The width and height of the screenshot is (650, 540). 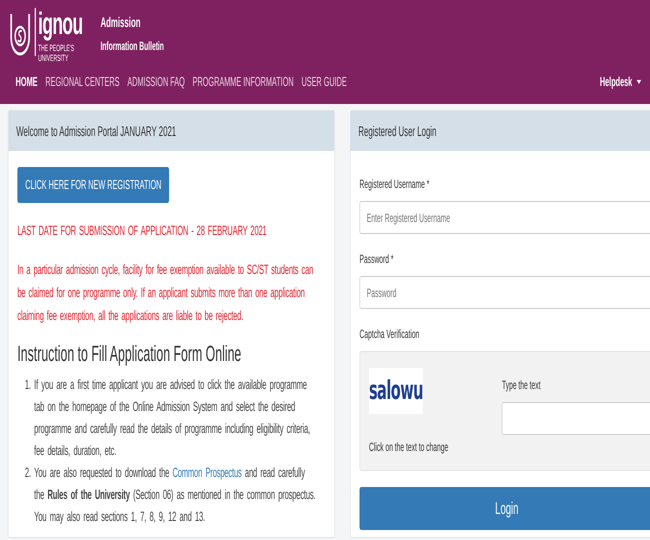 What do you see at coordinates (408, 447) in the screenshot?
I see `captcha-hint: Click on the text to change` at bounding box center [408, 447].